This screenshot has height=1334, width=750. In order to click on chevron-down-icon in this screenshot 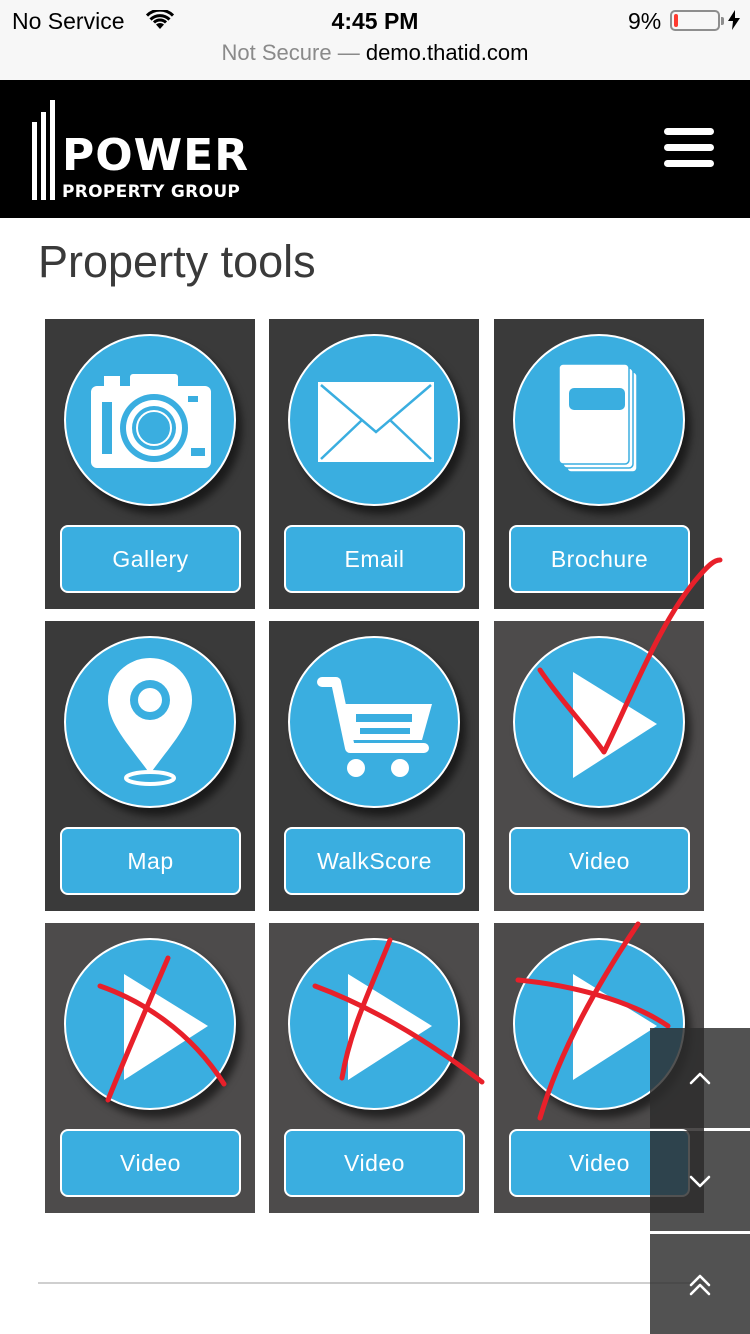, I will do `click(700, 1181)`.